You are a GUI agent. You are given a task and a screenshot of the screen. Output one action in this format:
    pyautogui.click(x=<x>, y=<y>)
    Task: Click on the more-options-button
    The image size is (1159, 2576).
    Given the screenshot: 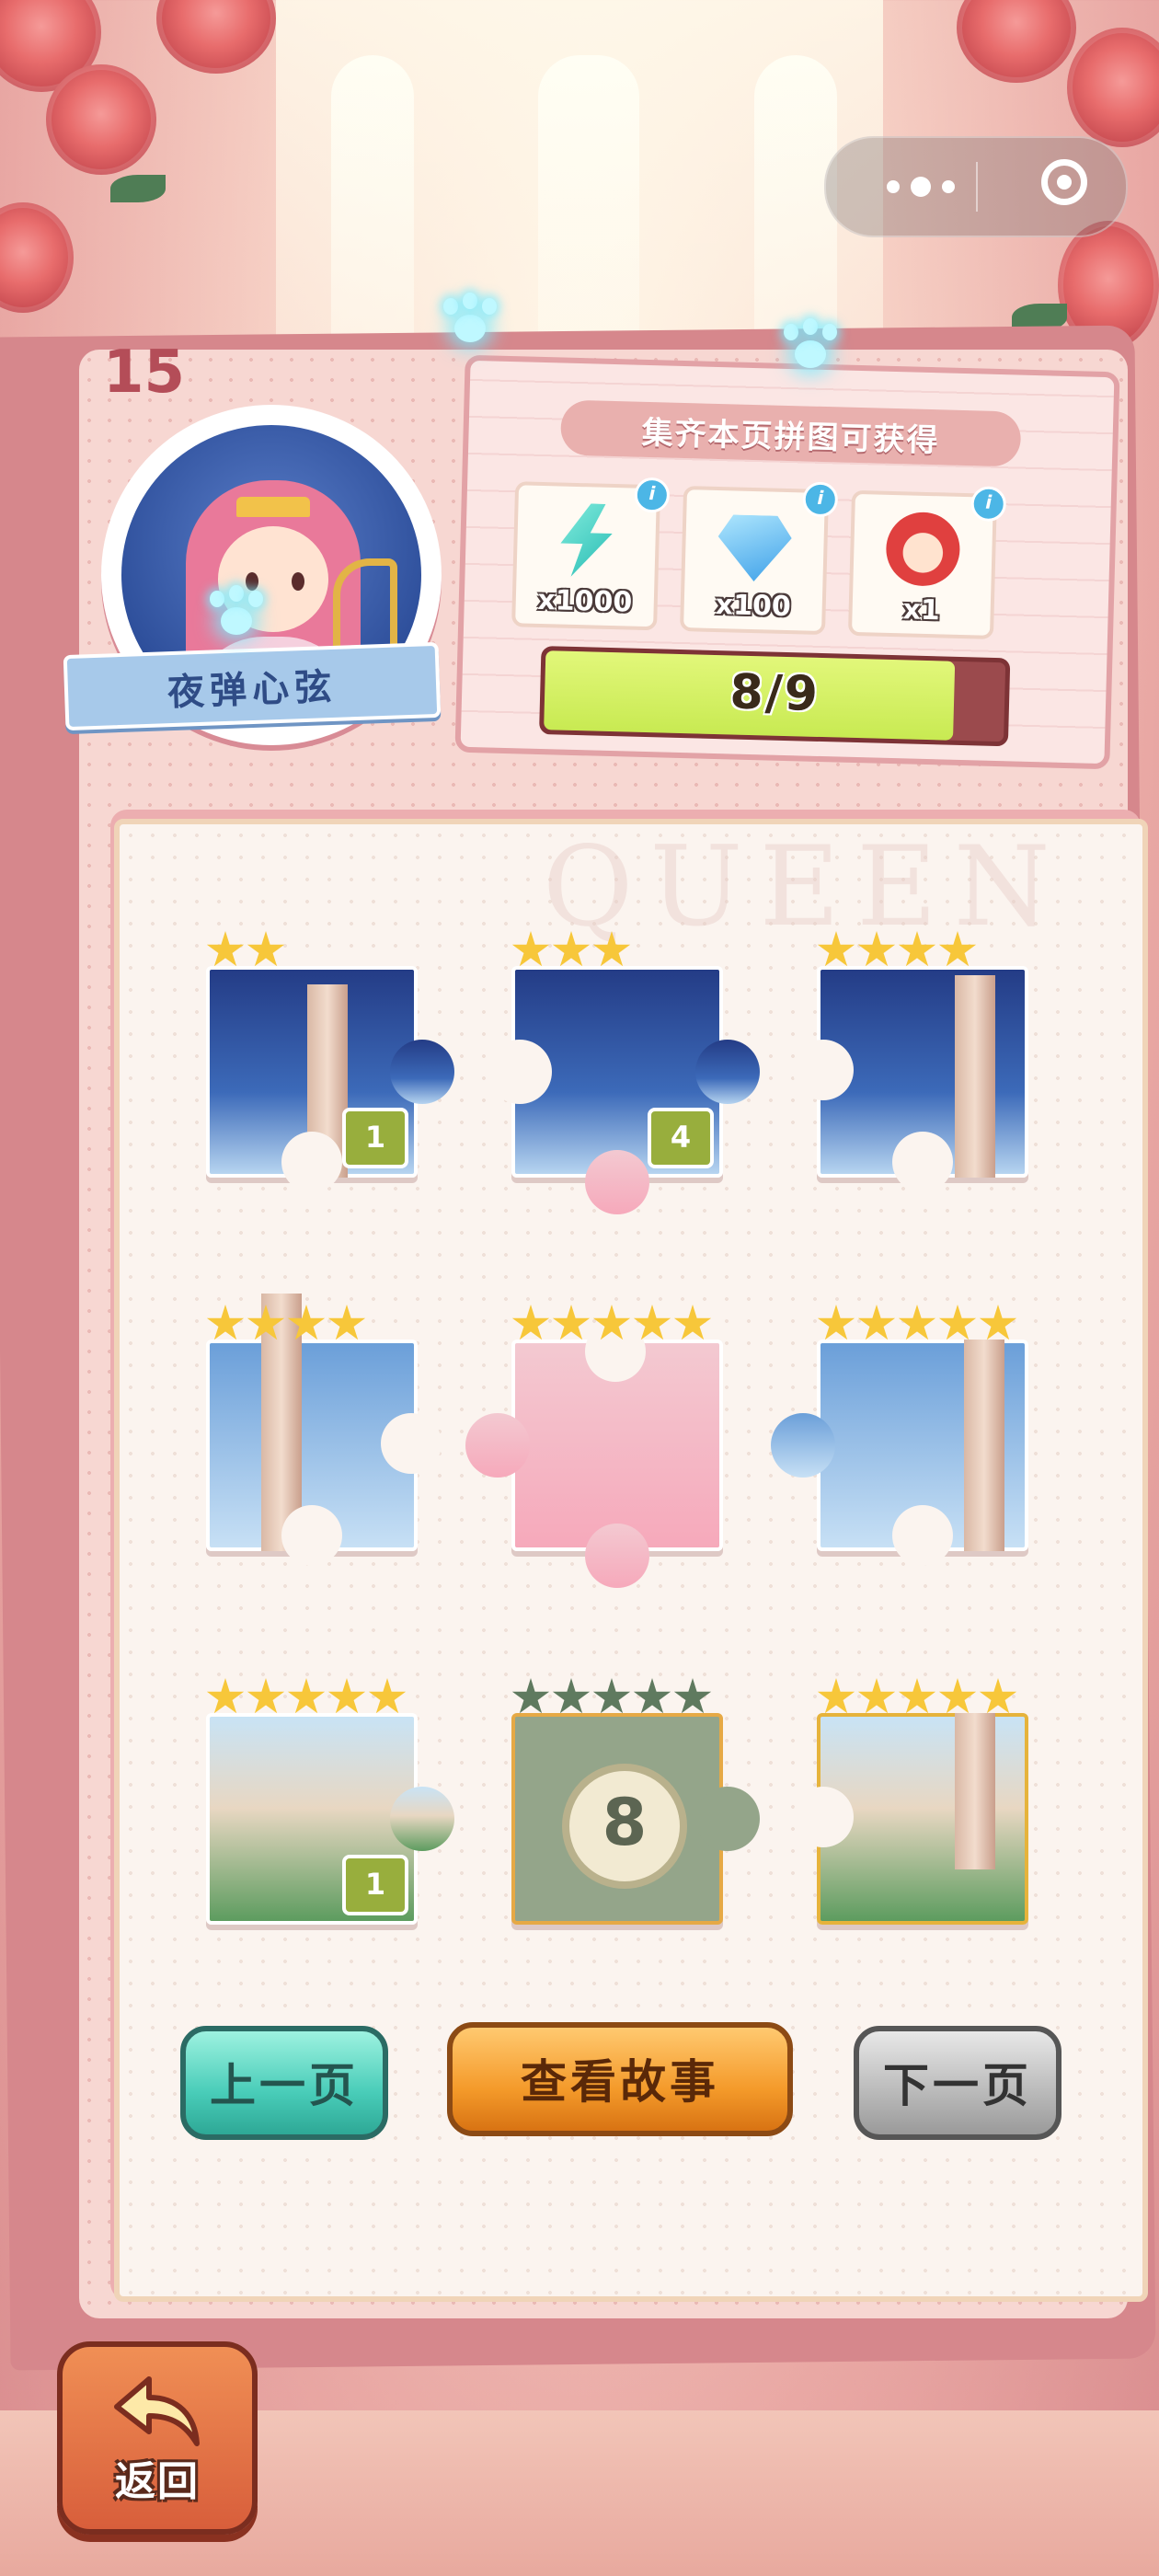 What is the action you would take?
    pyautogui.click(x=920, y=186)
    